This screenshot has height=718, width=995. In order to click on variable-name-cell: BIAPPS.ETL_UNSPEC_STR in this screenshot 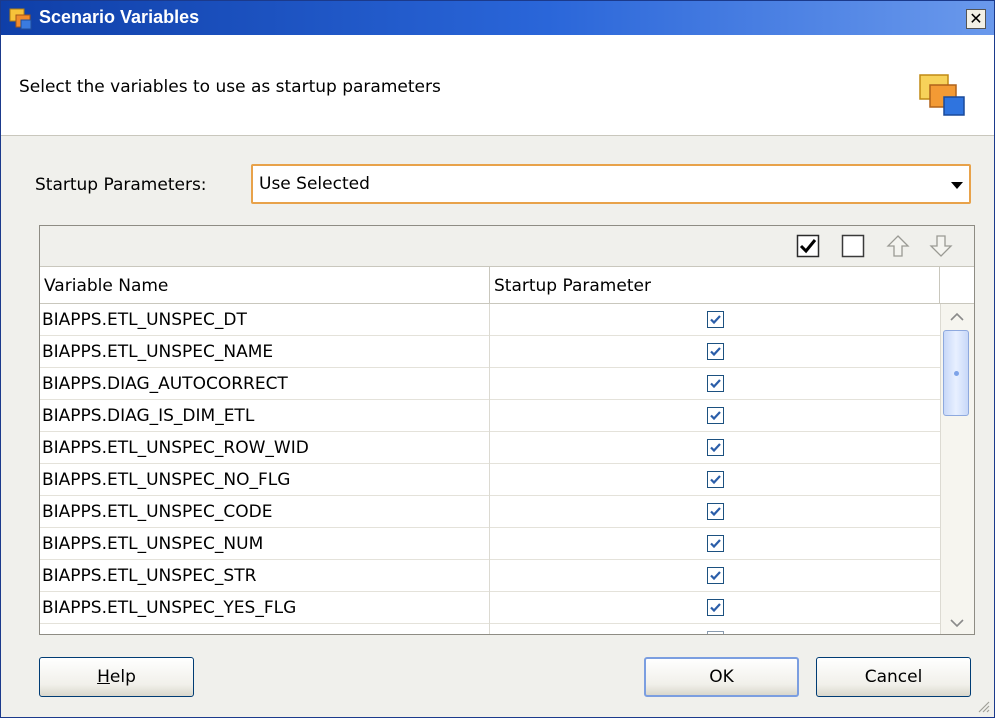, I will do `click(265, 576)`.